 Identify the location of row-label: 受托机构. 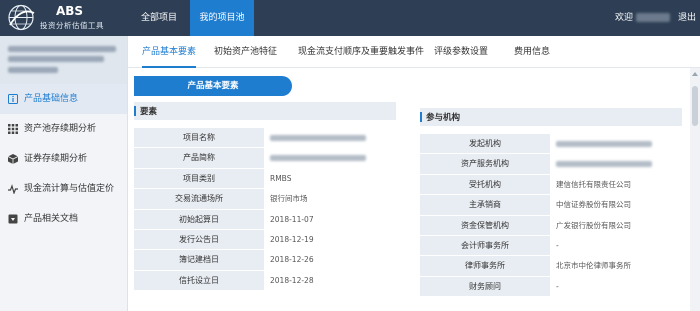
(485, 184).